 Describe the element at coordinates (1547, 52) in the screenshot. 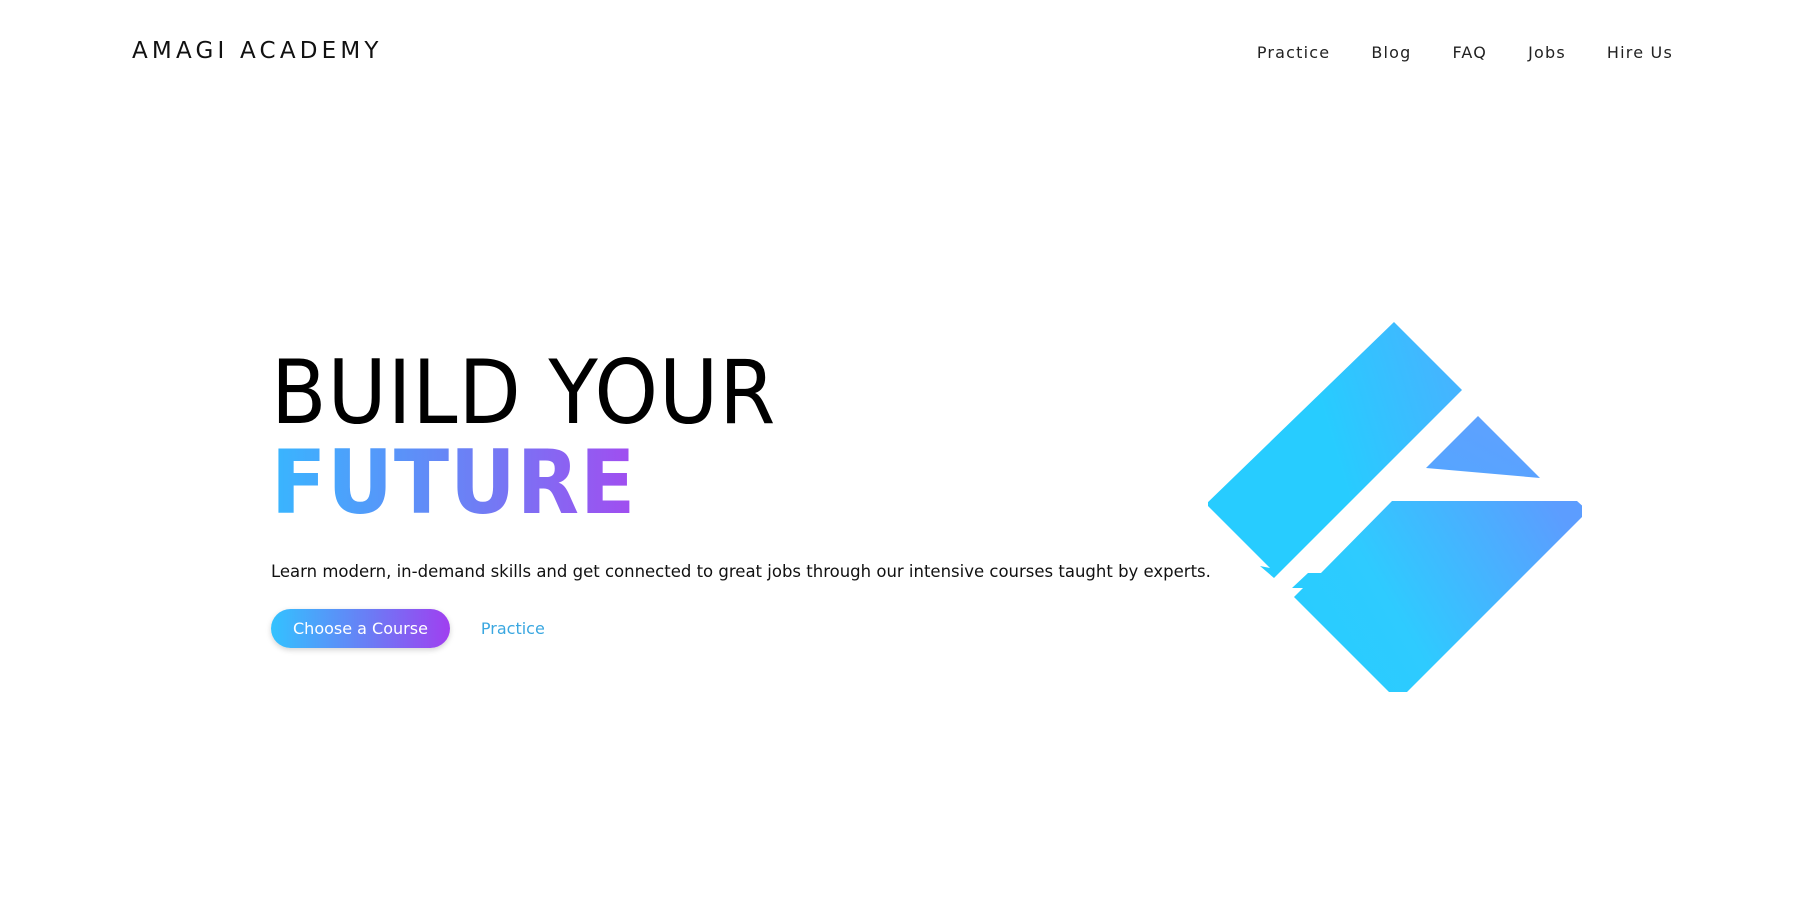

I see `nav-item-jobs: Jobs` at that location.